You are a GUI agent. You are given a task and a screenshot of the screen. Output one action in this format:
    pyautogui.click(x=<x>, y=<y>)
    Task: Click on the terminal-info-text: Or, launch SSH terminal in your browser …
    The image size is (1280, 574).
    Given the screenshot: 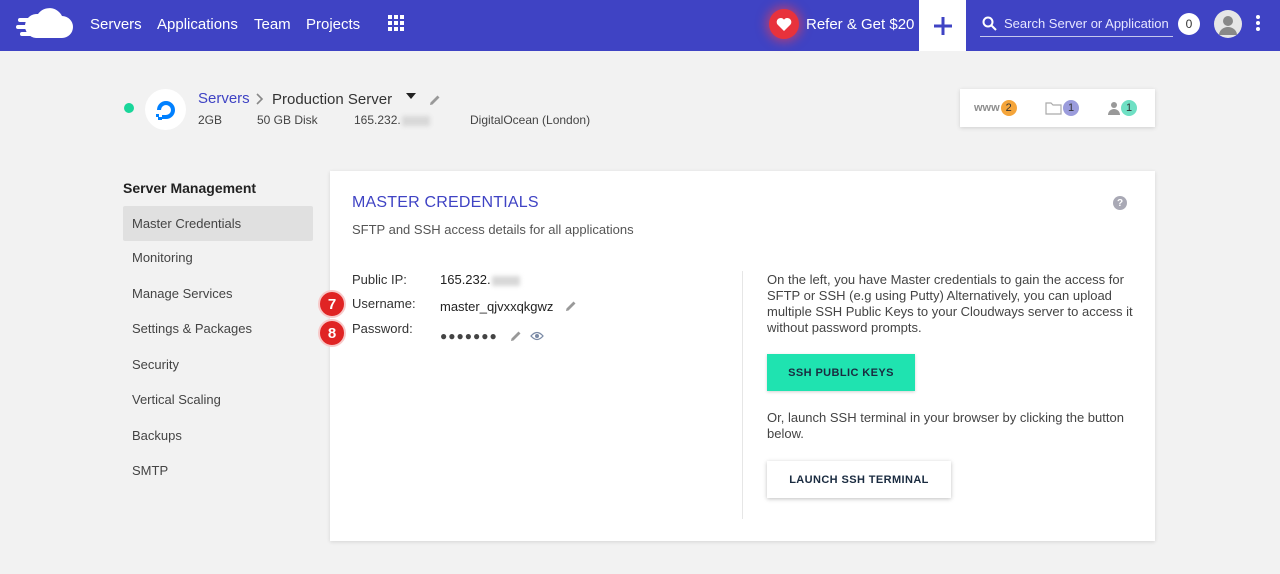 What is the action you would take?
    pyautogui.click(x=945, y=425)
    